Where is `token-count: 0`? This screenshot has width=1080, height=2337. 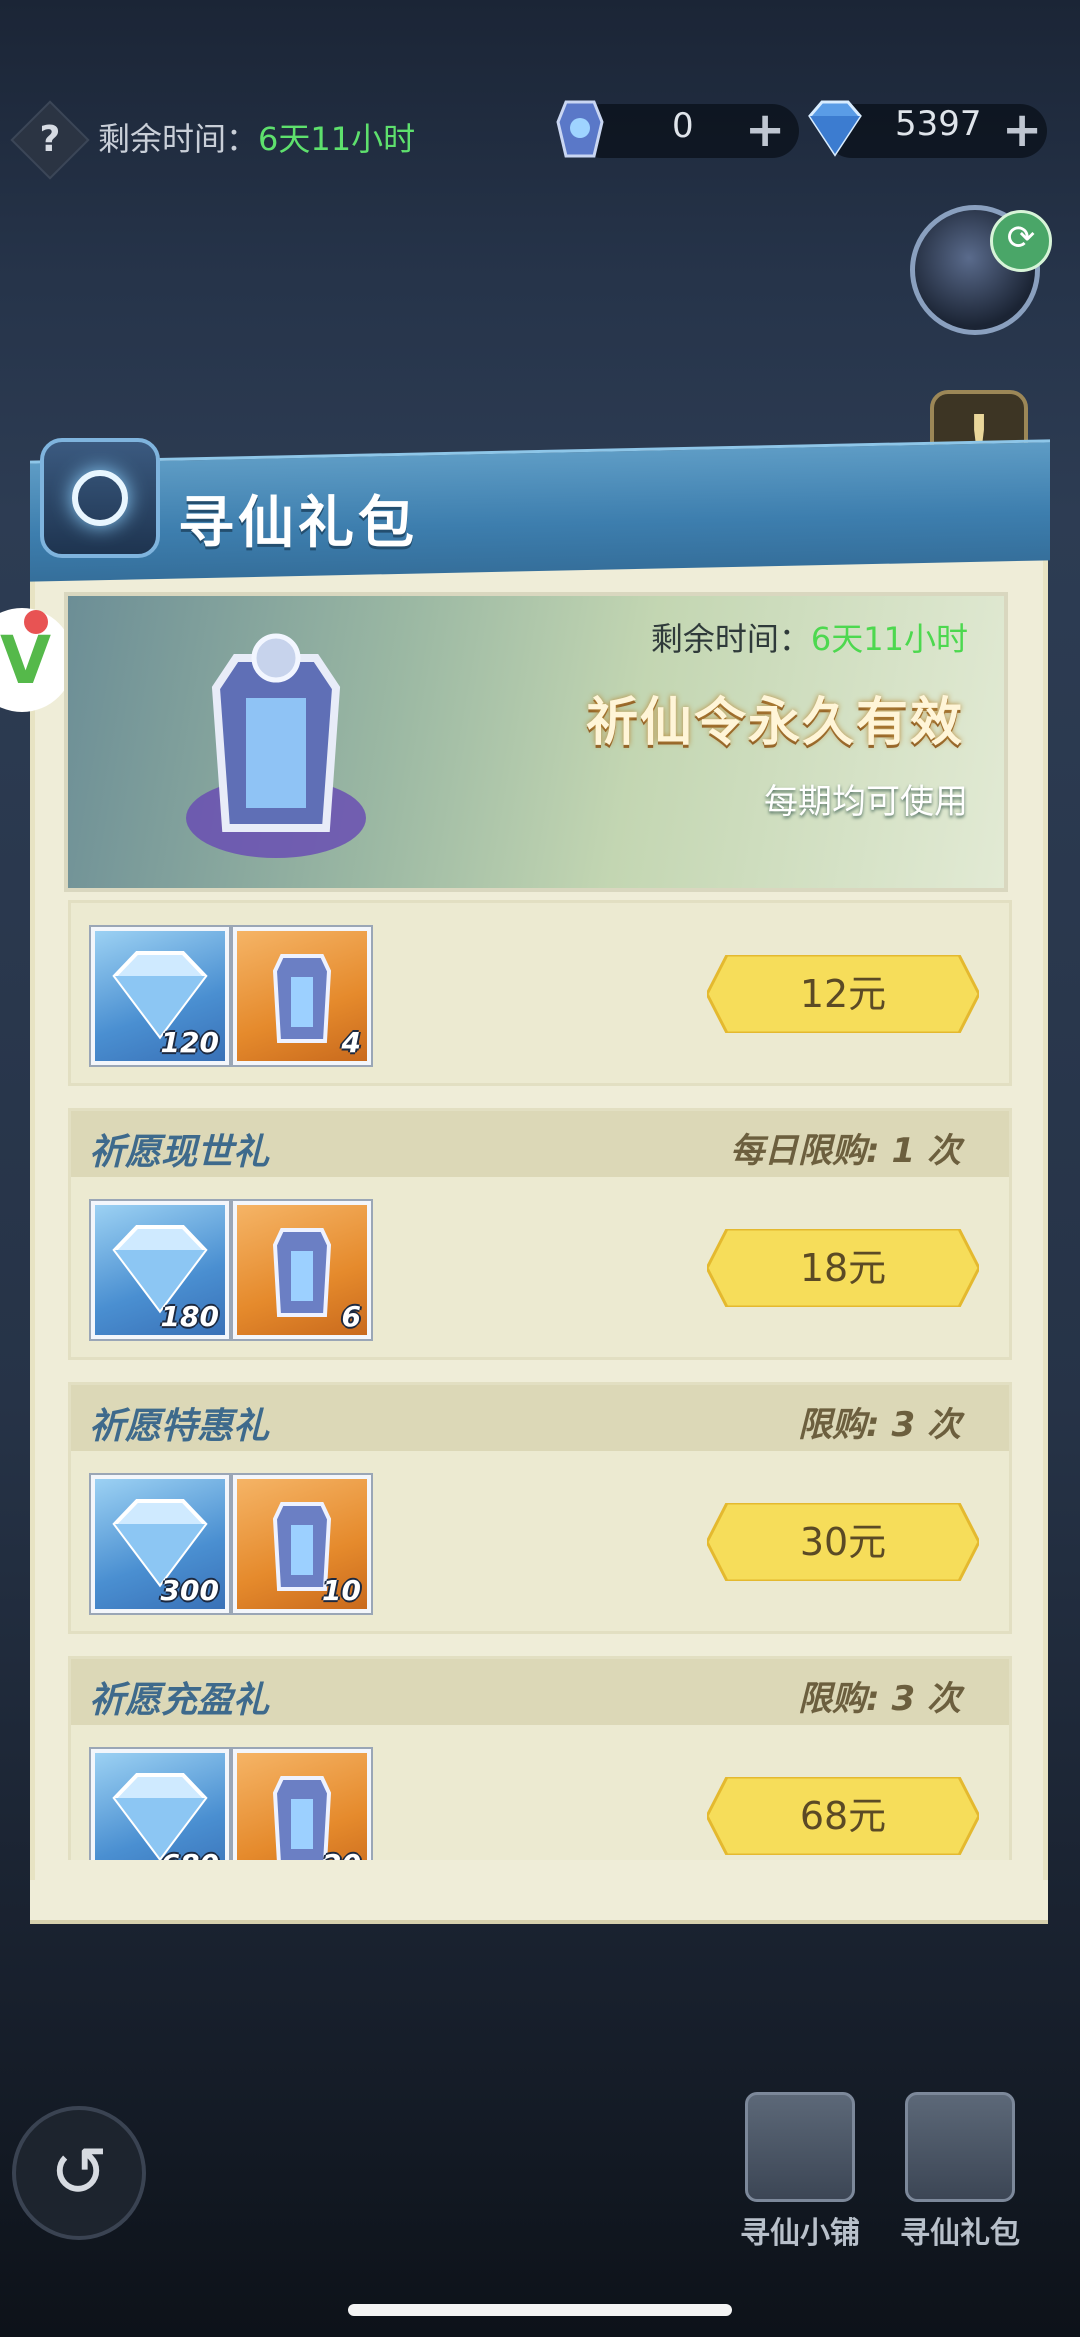
token-count: 0 is located at coordinates (683, 126).